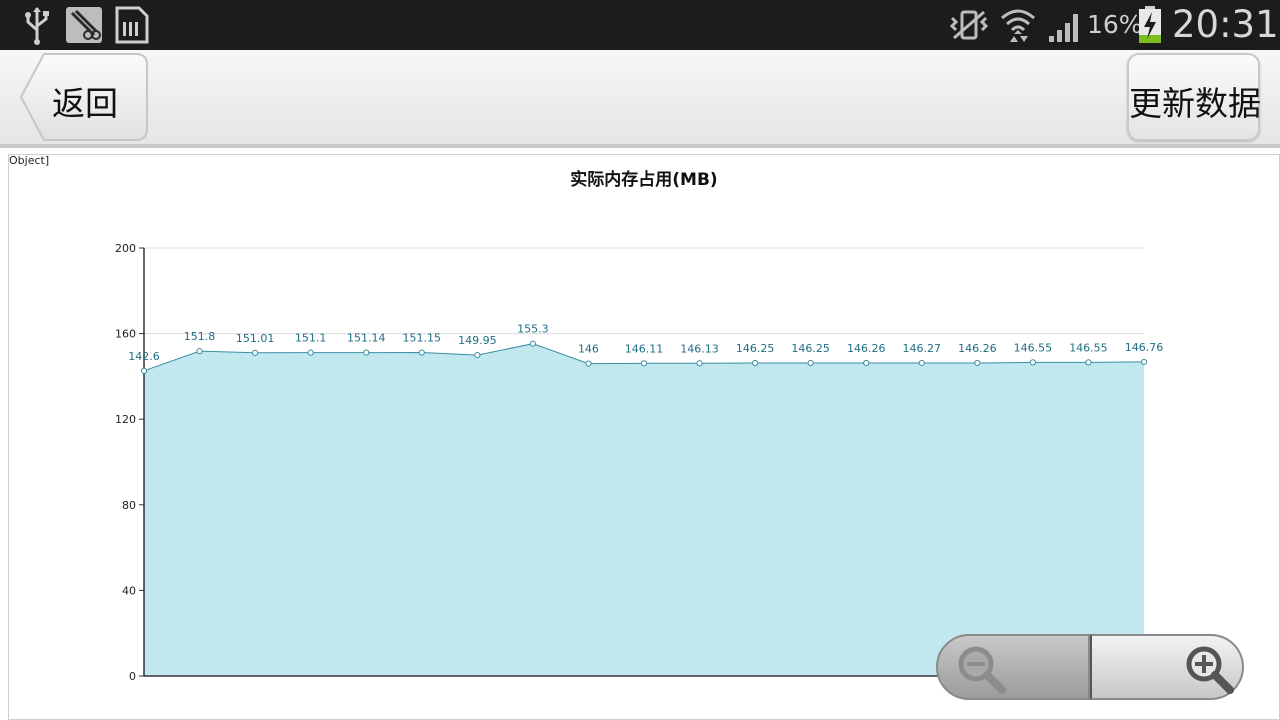  Describe the element at coordinates (1013, 667) in the screenshot. I see `zoom-out-button` at that location.